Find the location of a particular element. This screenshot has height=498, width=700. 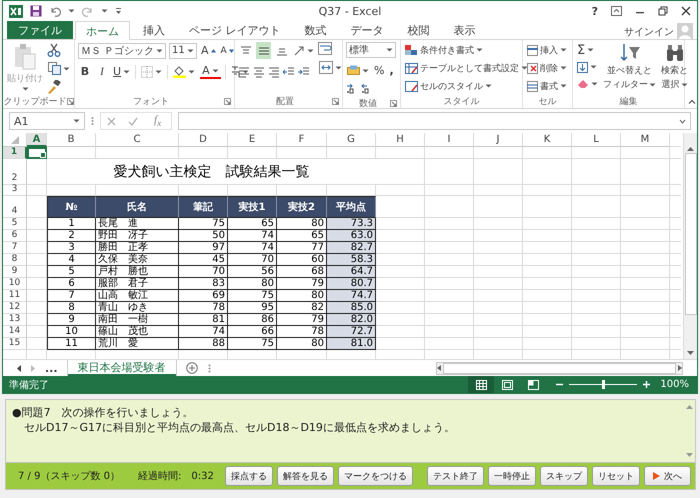

number-format-field: 標準 is located at coordinates (371, 50).